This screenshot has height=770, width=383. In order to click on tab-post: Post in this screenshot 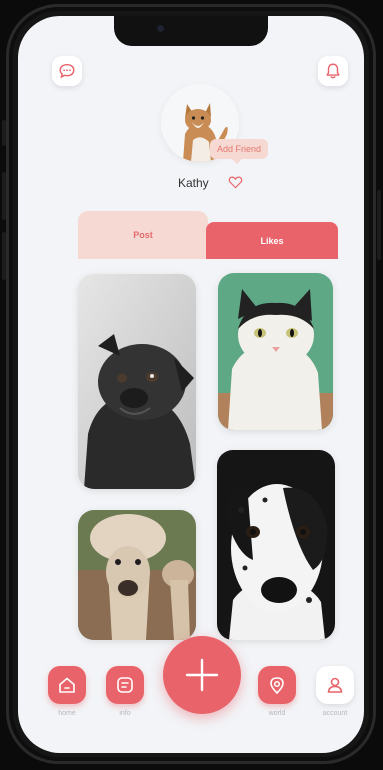, I will do `click(143, 235)`.